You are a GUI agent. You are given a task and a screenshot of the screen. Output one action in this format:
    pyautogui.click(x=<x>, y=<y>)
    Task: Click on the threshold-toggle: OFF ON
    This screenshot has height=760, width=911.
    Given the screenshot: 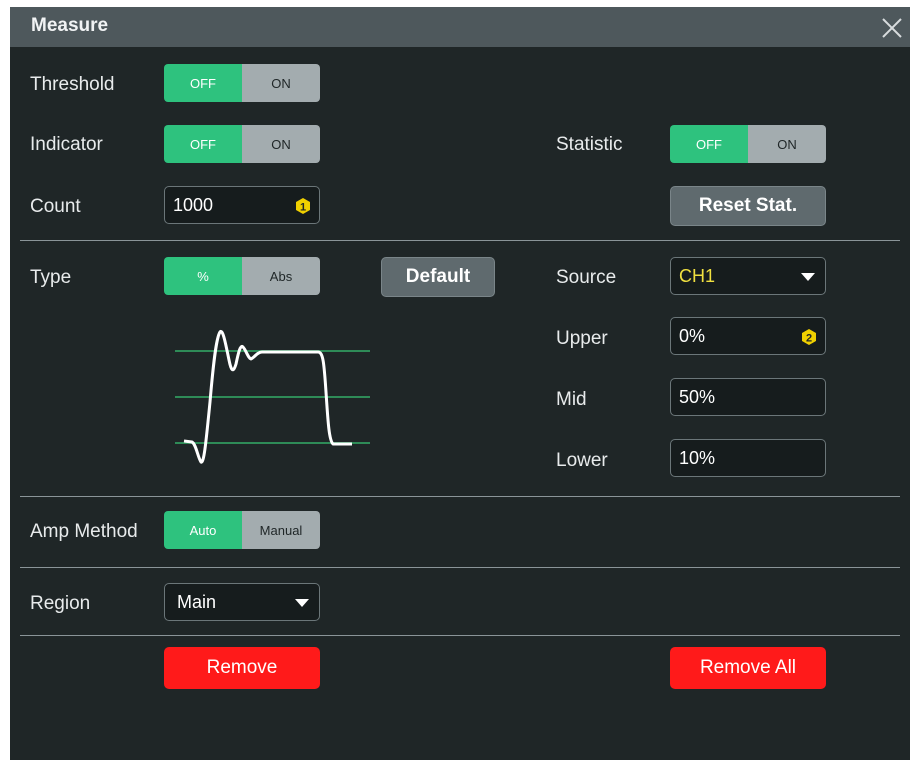 What is the action you would take?
    pyautogui.click(x=242, y=83)
    